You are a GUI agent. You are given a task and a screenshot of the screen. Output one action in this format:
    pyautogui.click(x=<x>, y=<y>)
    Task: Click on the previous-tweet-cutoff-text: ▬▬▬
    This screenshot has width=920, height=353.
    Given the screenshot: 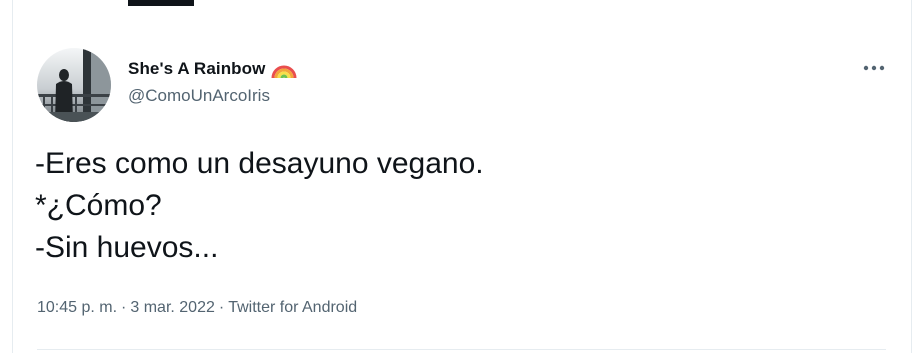 What is the action you would take?
    pyautogui.click(x=173, y=3)
    